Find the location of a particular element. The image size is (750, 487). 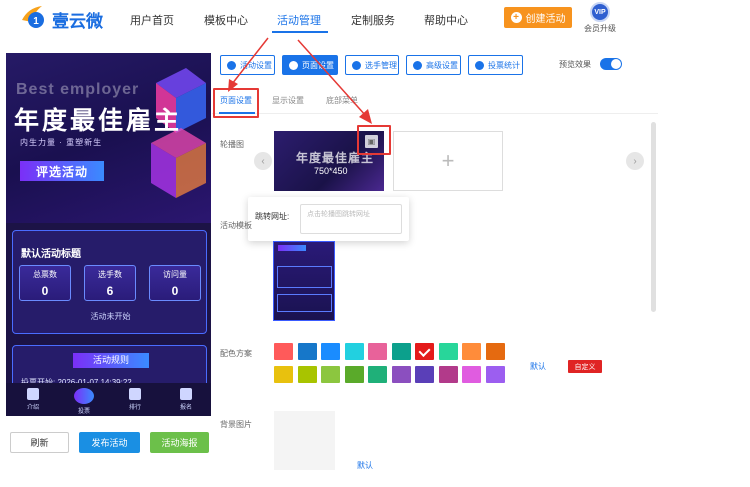

refresh-button: 刷新 is located at coordinates (39, 442).